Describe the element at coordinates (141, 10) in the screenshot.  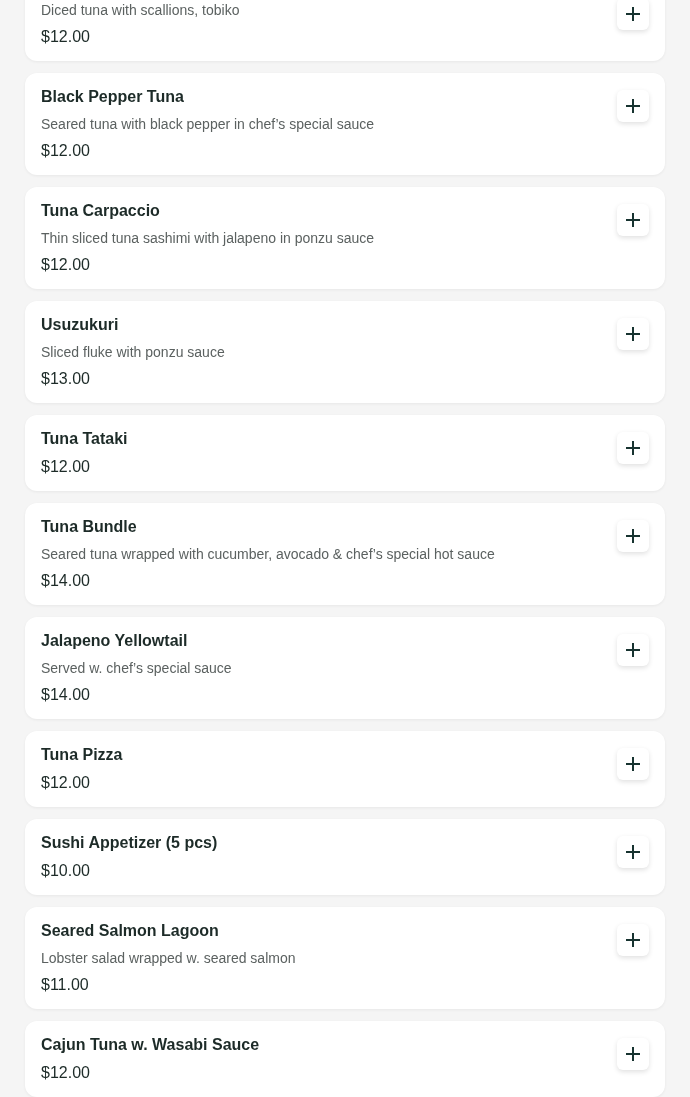
I see `item-description: Diced tuna with scallions, tobiko` at that location.